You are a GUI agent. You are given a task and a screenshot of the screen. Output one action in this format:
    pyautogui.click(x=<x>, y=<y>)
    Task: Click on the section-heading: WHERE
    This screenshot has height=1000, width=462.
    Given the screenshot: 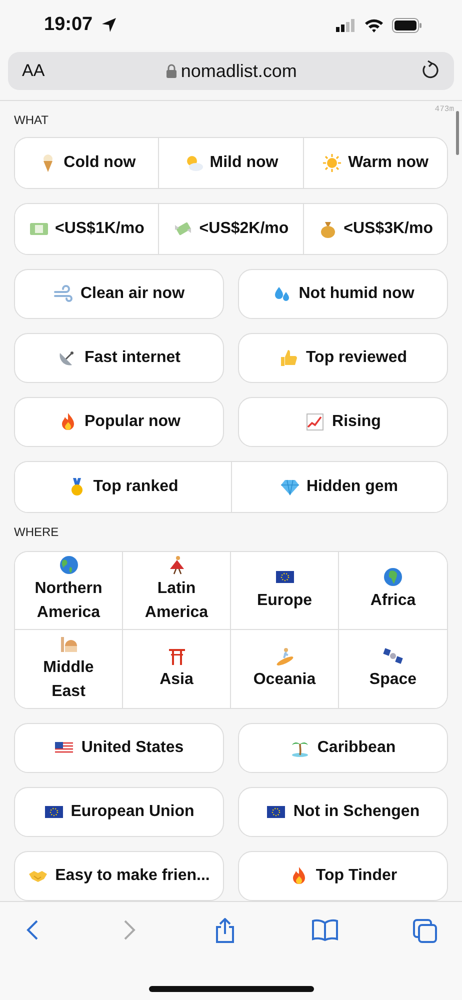 What is the action you would take?
    pyautogui.click(x=37, y=531)
    